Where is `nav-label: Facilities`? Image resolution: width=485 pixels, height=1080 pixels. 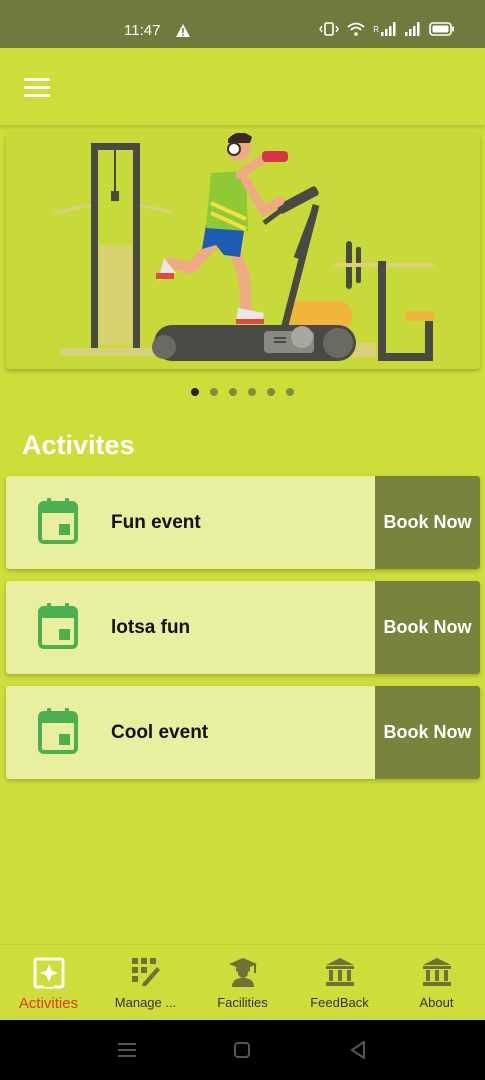
nav-label: Facilities is located at coordinates (242, 1002).